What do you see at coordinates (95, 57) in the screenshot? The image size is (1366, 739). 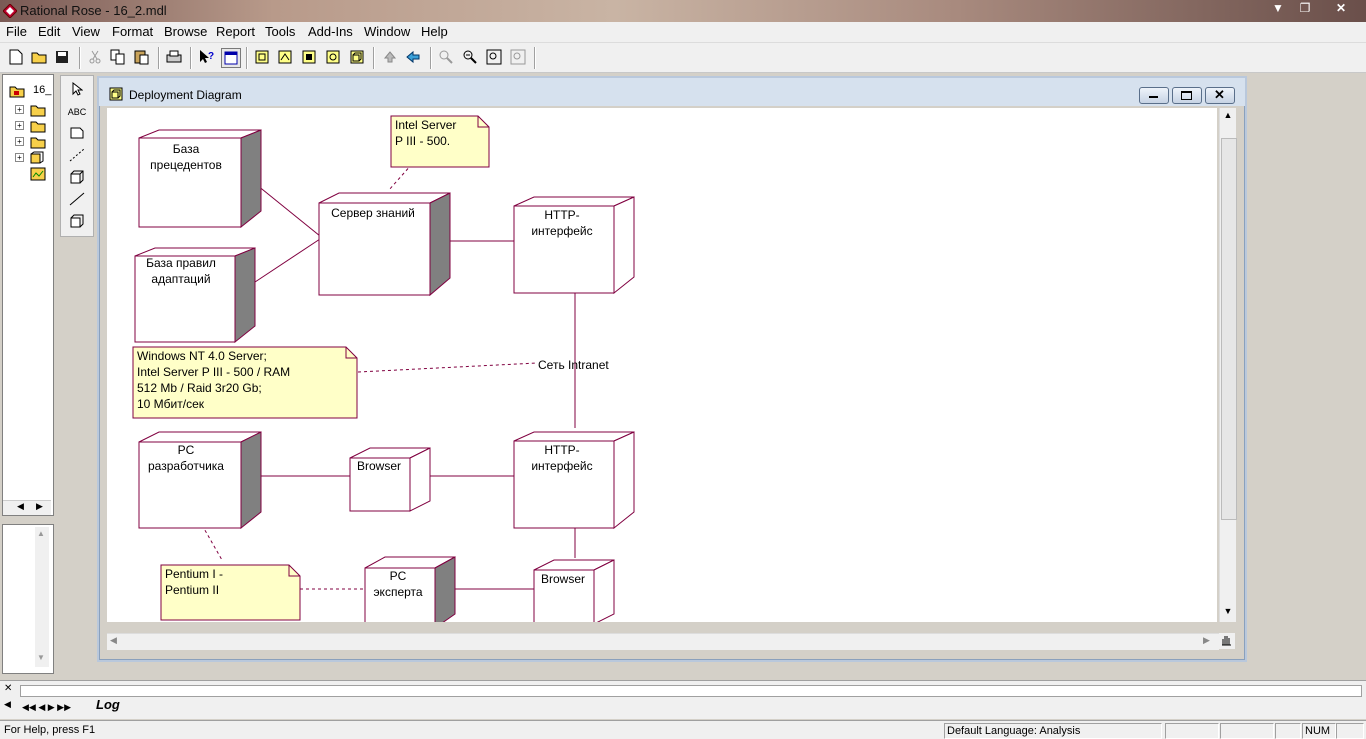 I see `cut-icon` at bounding box center [95, 57].